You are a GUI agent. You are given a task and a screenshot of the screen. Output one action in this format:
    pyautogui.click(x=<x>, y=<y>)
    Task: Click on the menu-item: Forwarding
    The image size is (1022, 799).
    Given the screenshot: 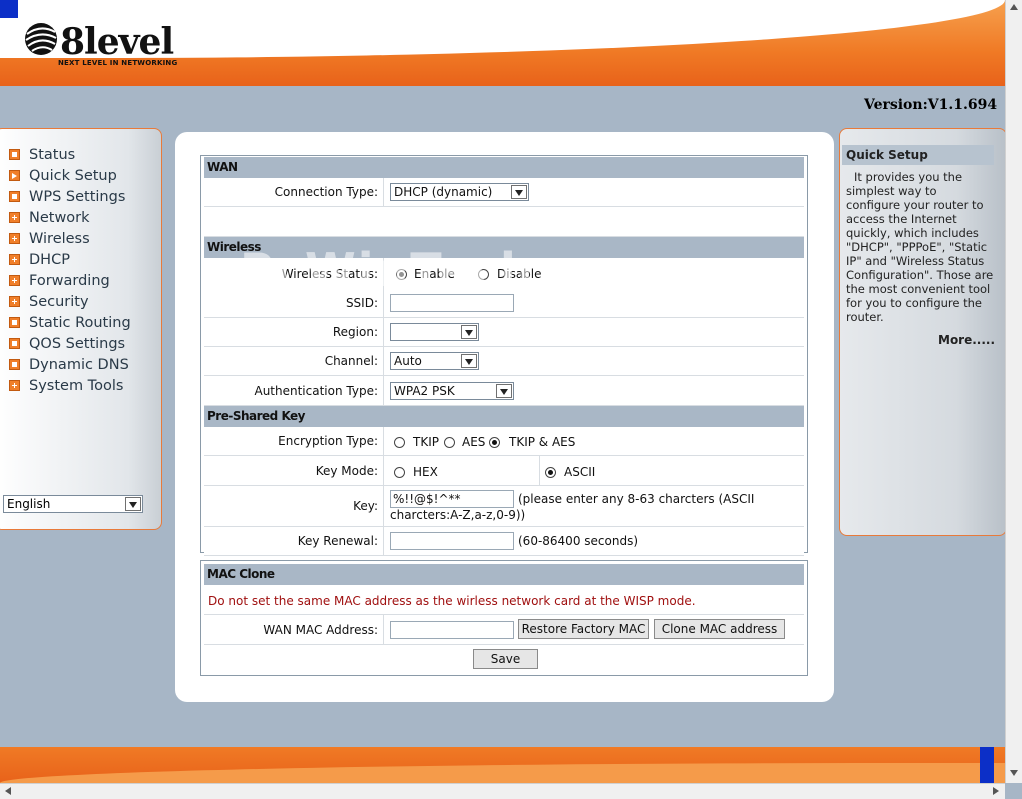 What is the action you would take?
    pyautogui.click(x=59, y=280)
    